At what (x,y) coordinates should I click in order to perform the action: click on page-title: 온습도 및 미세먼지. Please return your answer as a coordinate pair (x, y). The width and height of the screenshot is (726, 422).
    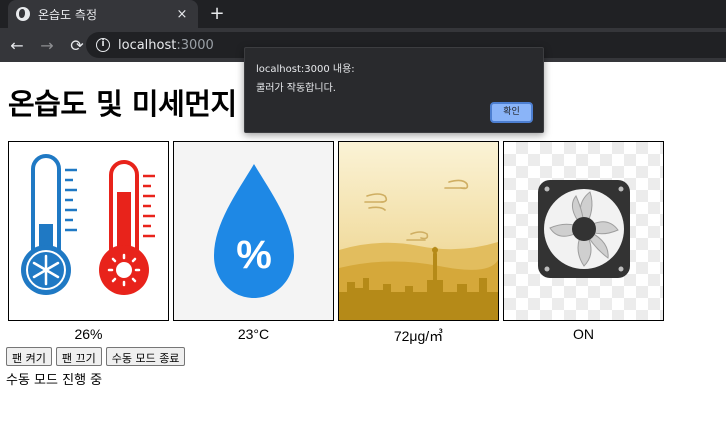
    Looking at the image, I should click on (122, 104).